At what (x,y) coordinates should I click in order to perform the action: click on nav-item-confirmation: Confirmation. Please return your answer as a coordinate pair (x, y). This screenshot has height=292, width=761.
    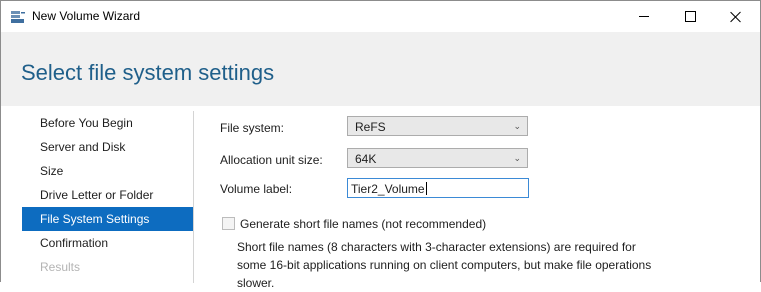
    Looking at the image, I should click on (107, 243).